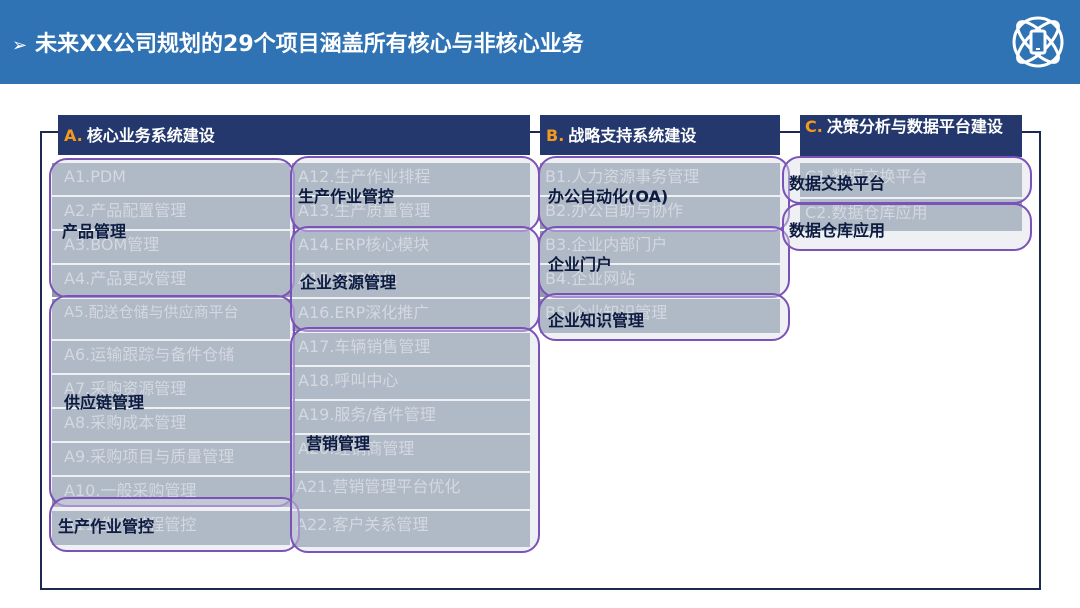 The height and width of the screenshot is (608, 1080). What do you see at coordinates (1038, 42) in the screenshot?
I see `atom-device-icon` at bounding box center [1038, 42].